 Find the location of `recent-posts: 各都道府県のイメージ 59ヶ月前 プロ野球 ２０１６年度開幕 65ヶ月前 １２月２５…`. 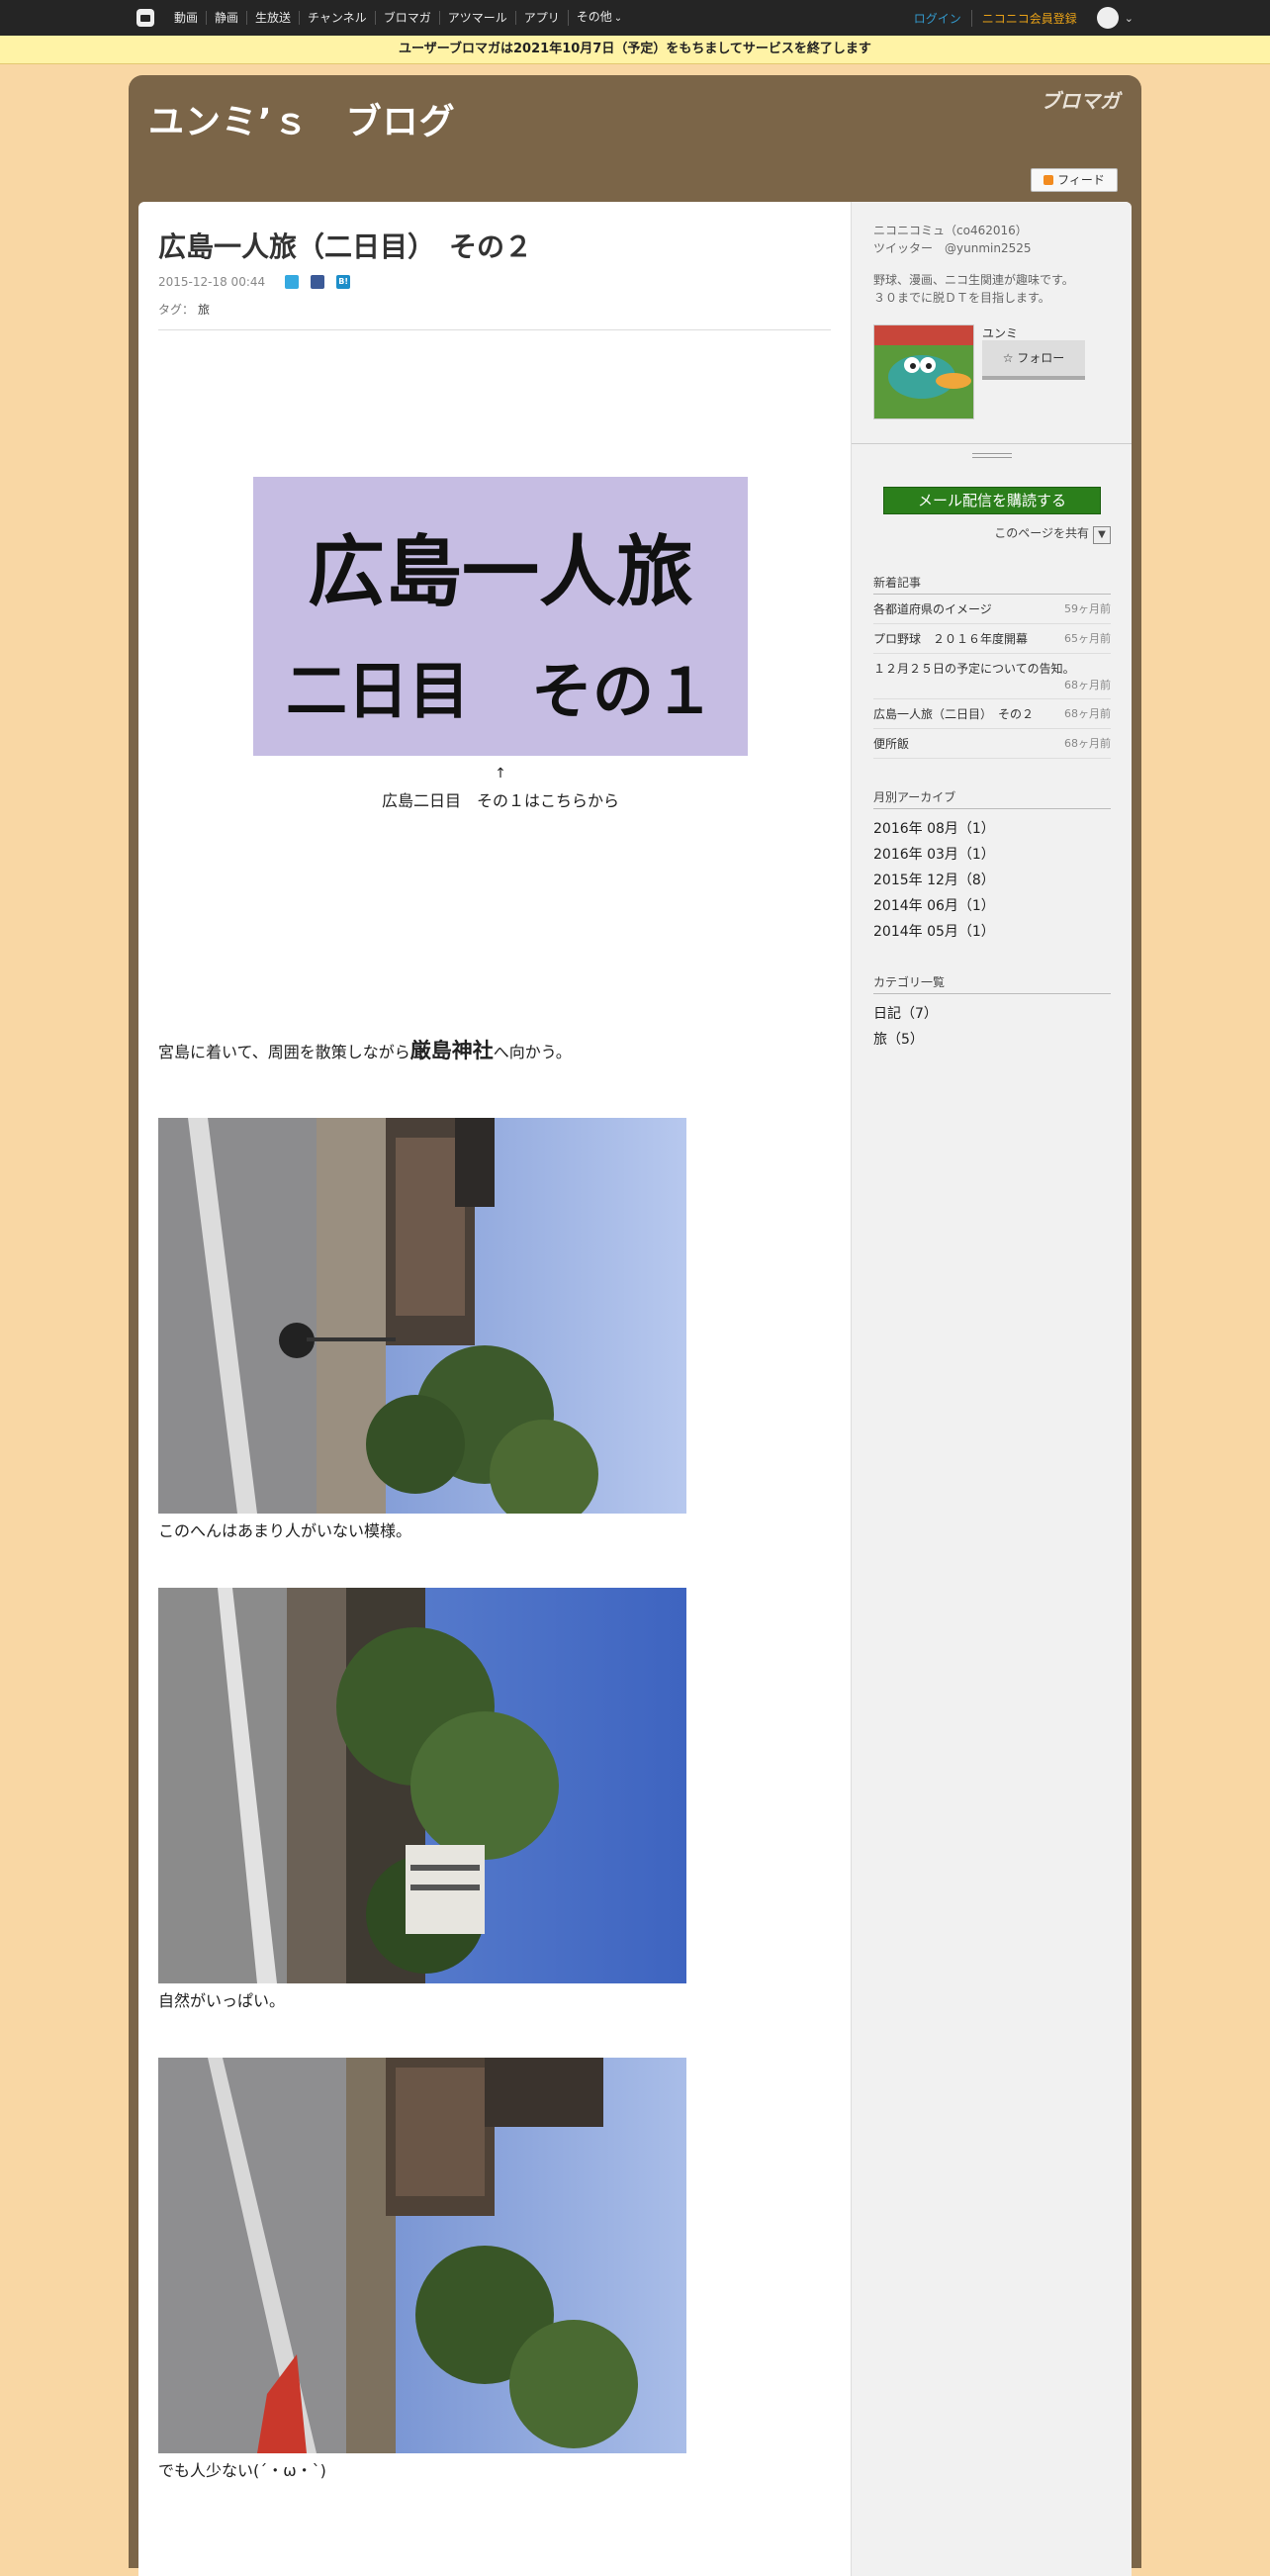

recent-posts: 各都道府県のイメージ 59ヶ月前 プロ野球 ２０１６年度開幕 65ヶ月前 １２月２５… is located at coordinates (992, 677).